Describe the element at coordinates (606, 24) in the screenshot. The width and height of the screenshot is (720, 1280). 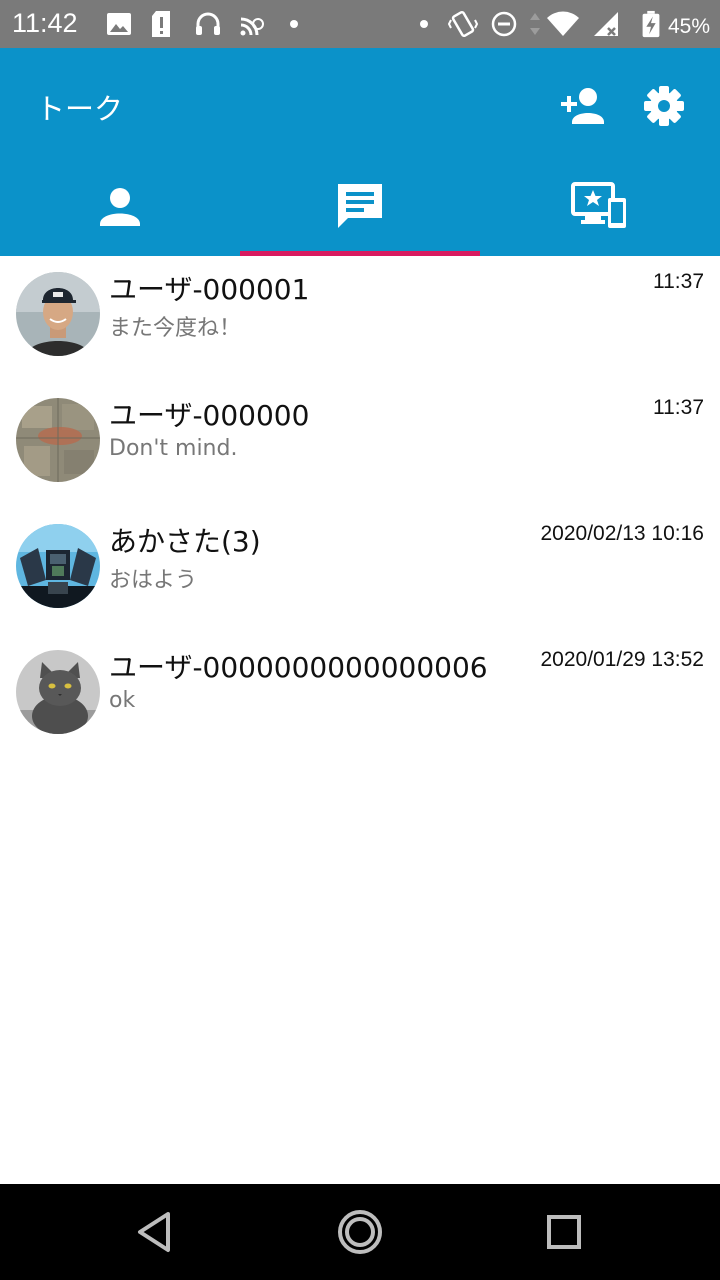
I see `no-signal-icon` at that location.